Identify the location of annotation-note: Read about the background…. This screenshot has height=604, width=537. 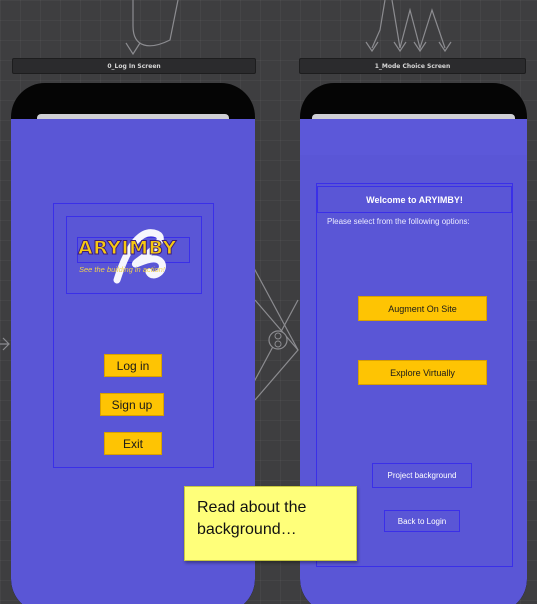
(270, 523).